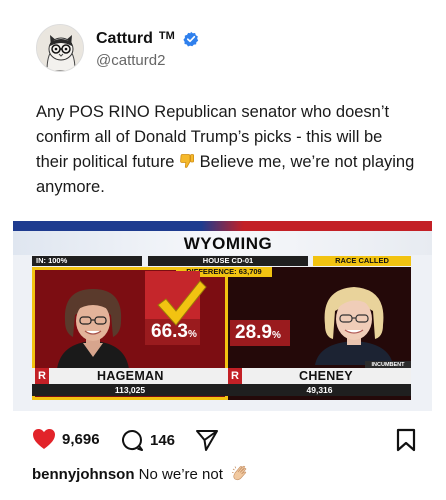 The image size is (446, 500). What do you see at coordinates (42, 376) in the screenshot?
I see `hageman-party-badge: R` at bounding box center [42, 376].